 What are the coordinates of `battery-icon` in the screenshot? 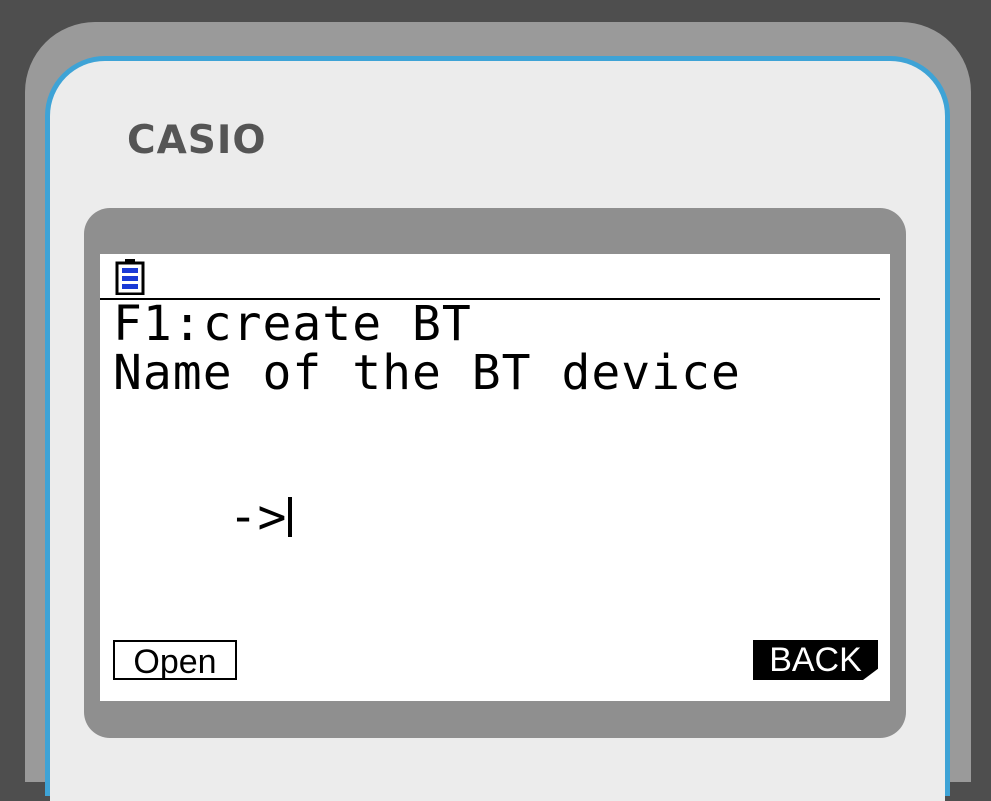 It's located at (130, 277).